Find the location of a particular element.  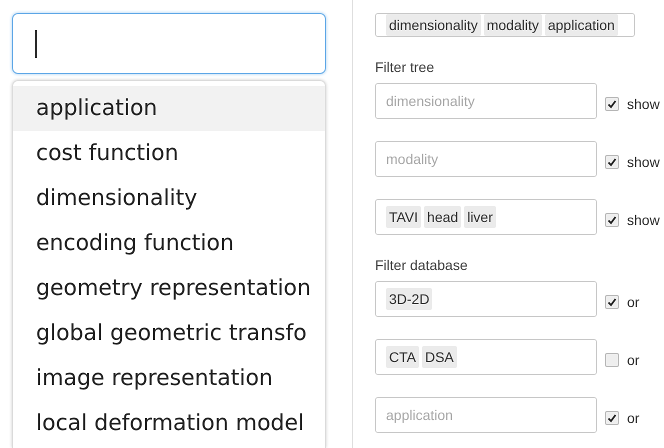

suggestion-item: encoding function is located at coordinates (169, 243).